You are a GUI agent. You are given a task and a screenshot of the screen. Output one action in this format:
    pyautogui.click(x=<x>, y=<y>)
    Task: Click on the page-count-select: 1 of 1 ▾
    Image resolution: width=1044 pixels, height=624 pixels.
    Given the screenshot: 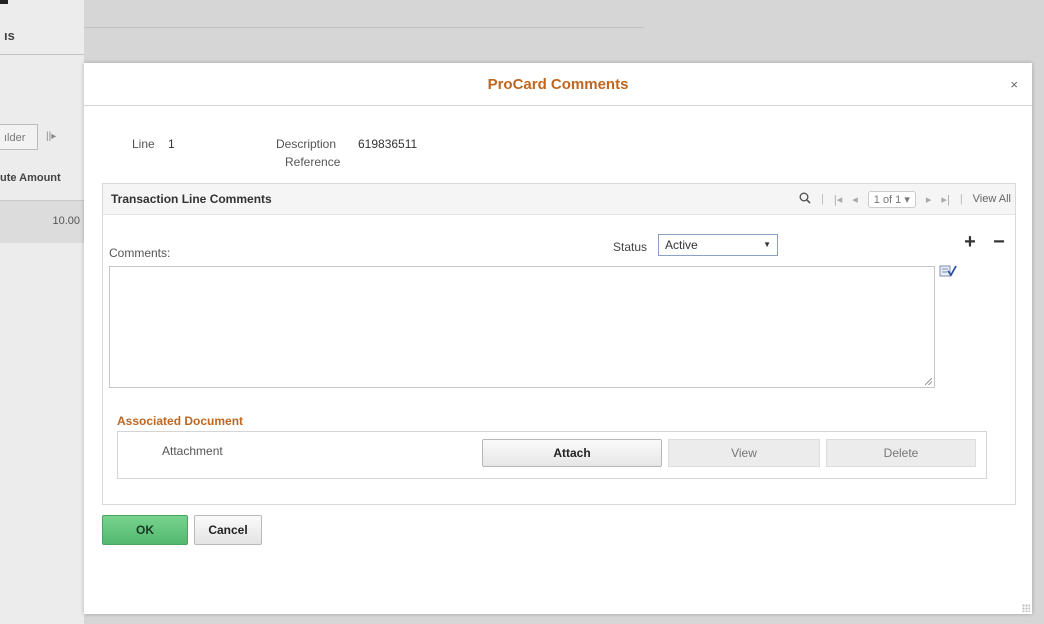 What is the action you would take?
    pyautogui.click(x=891, y=199)
    